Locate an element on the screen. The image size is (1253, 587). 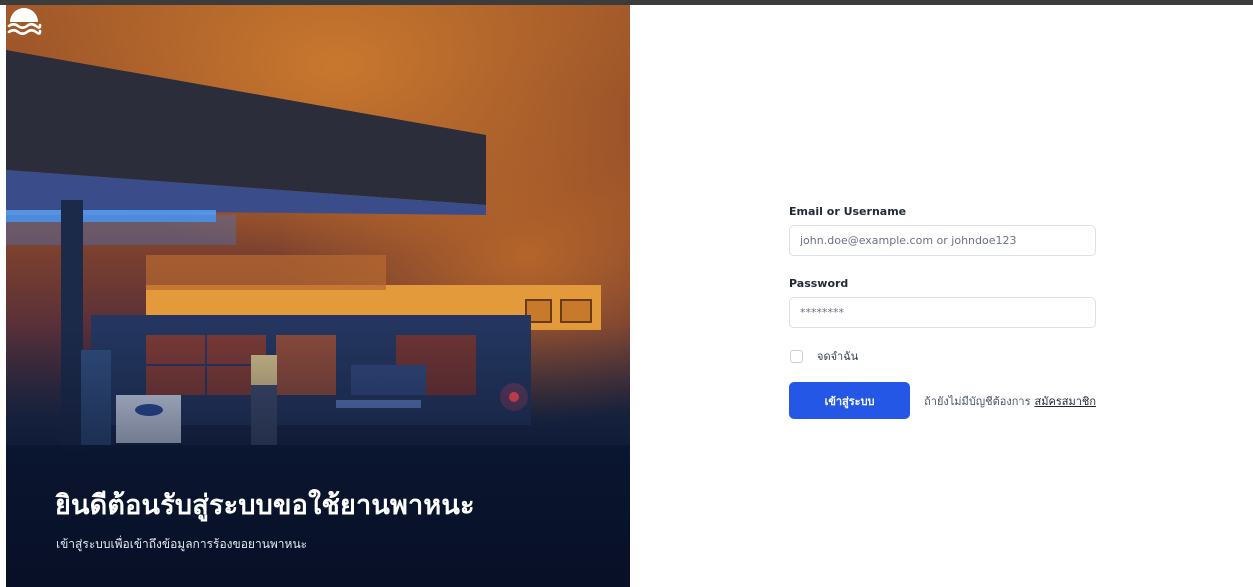
login-button: เข้าสู่ระบบ is located at coordinates (850, 400).